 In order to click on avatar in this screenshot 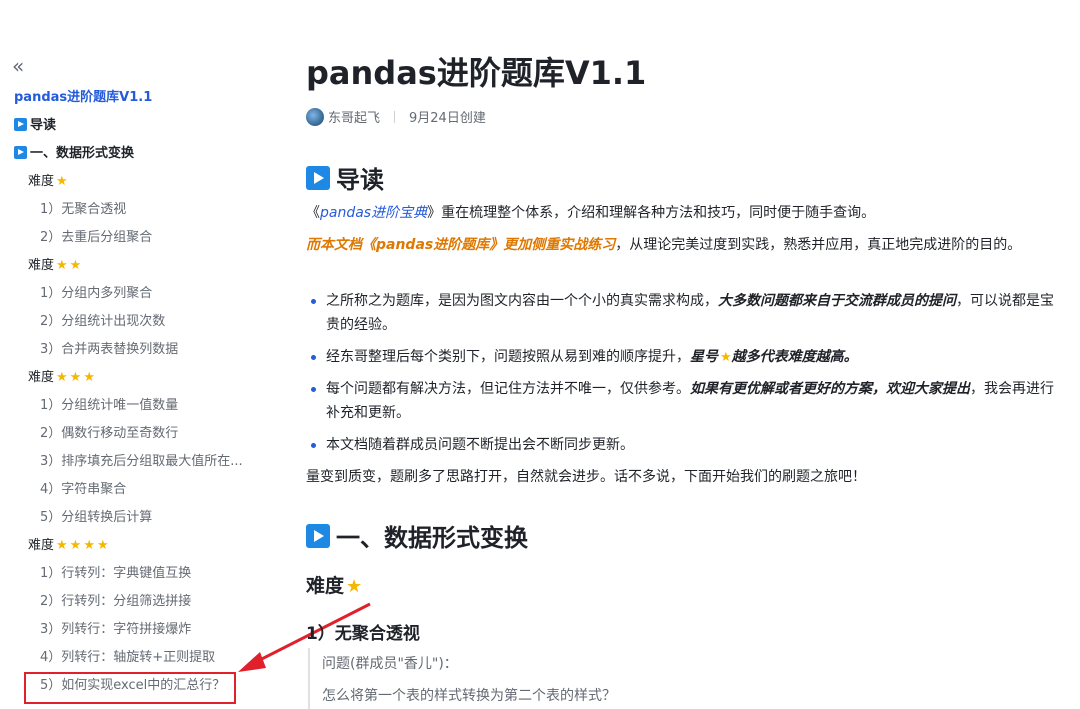, I will do `click(315, 116)`.